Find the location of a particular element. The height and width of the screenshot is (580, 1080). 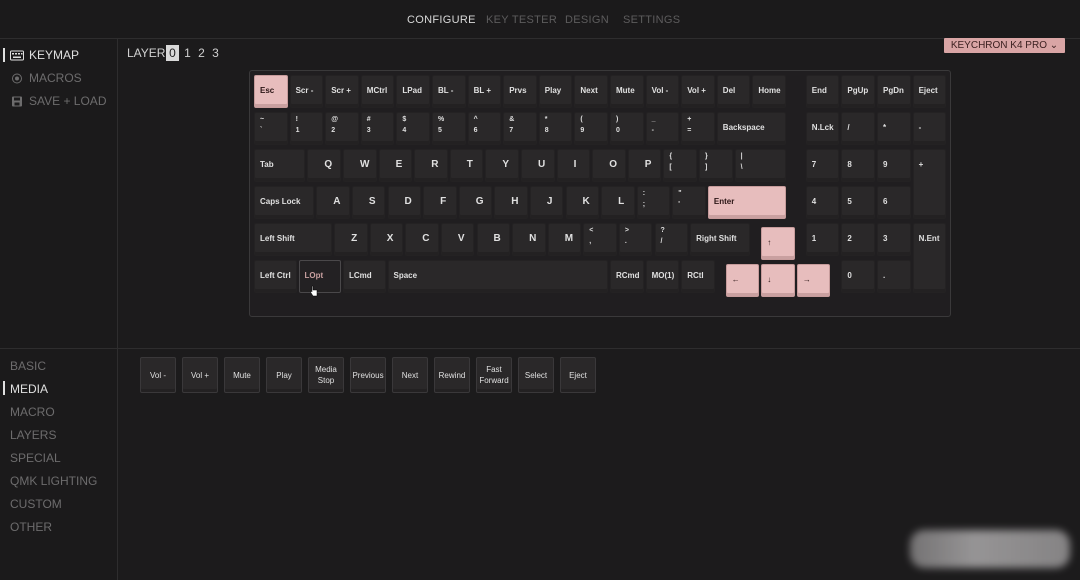

key-: * is located at coordinates (894, 128).